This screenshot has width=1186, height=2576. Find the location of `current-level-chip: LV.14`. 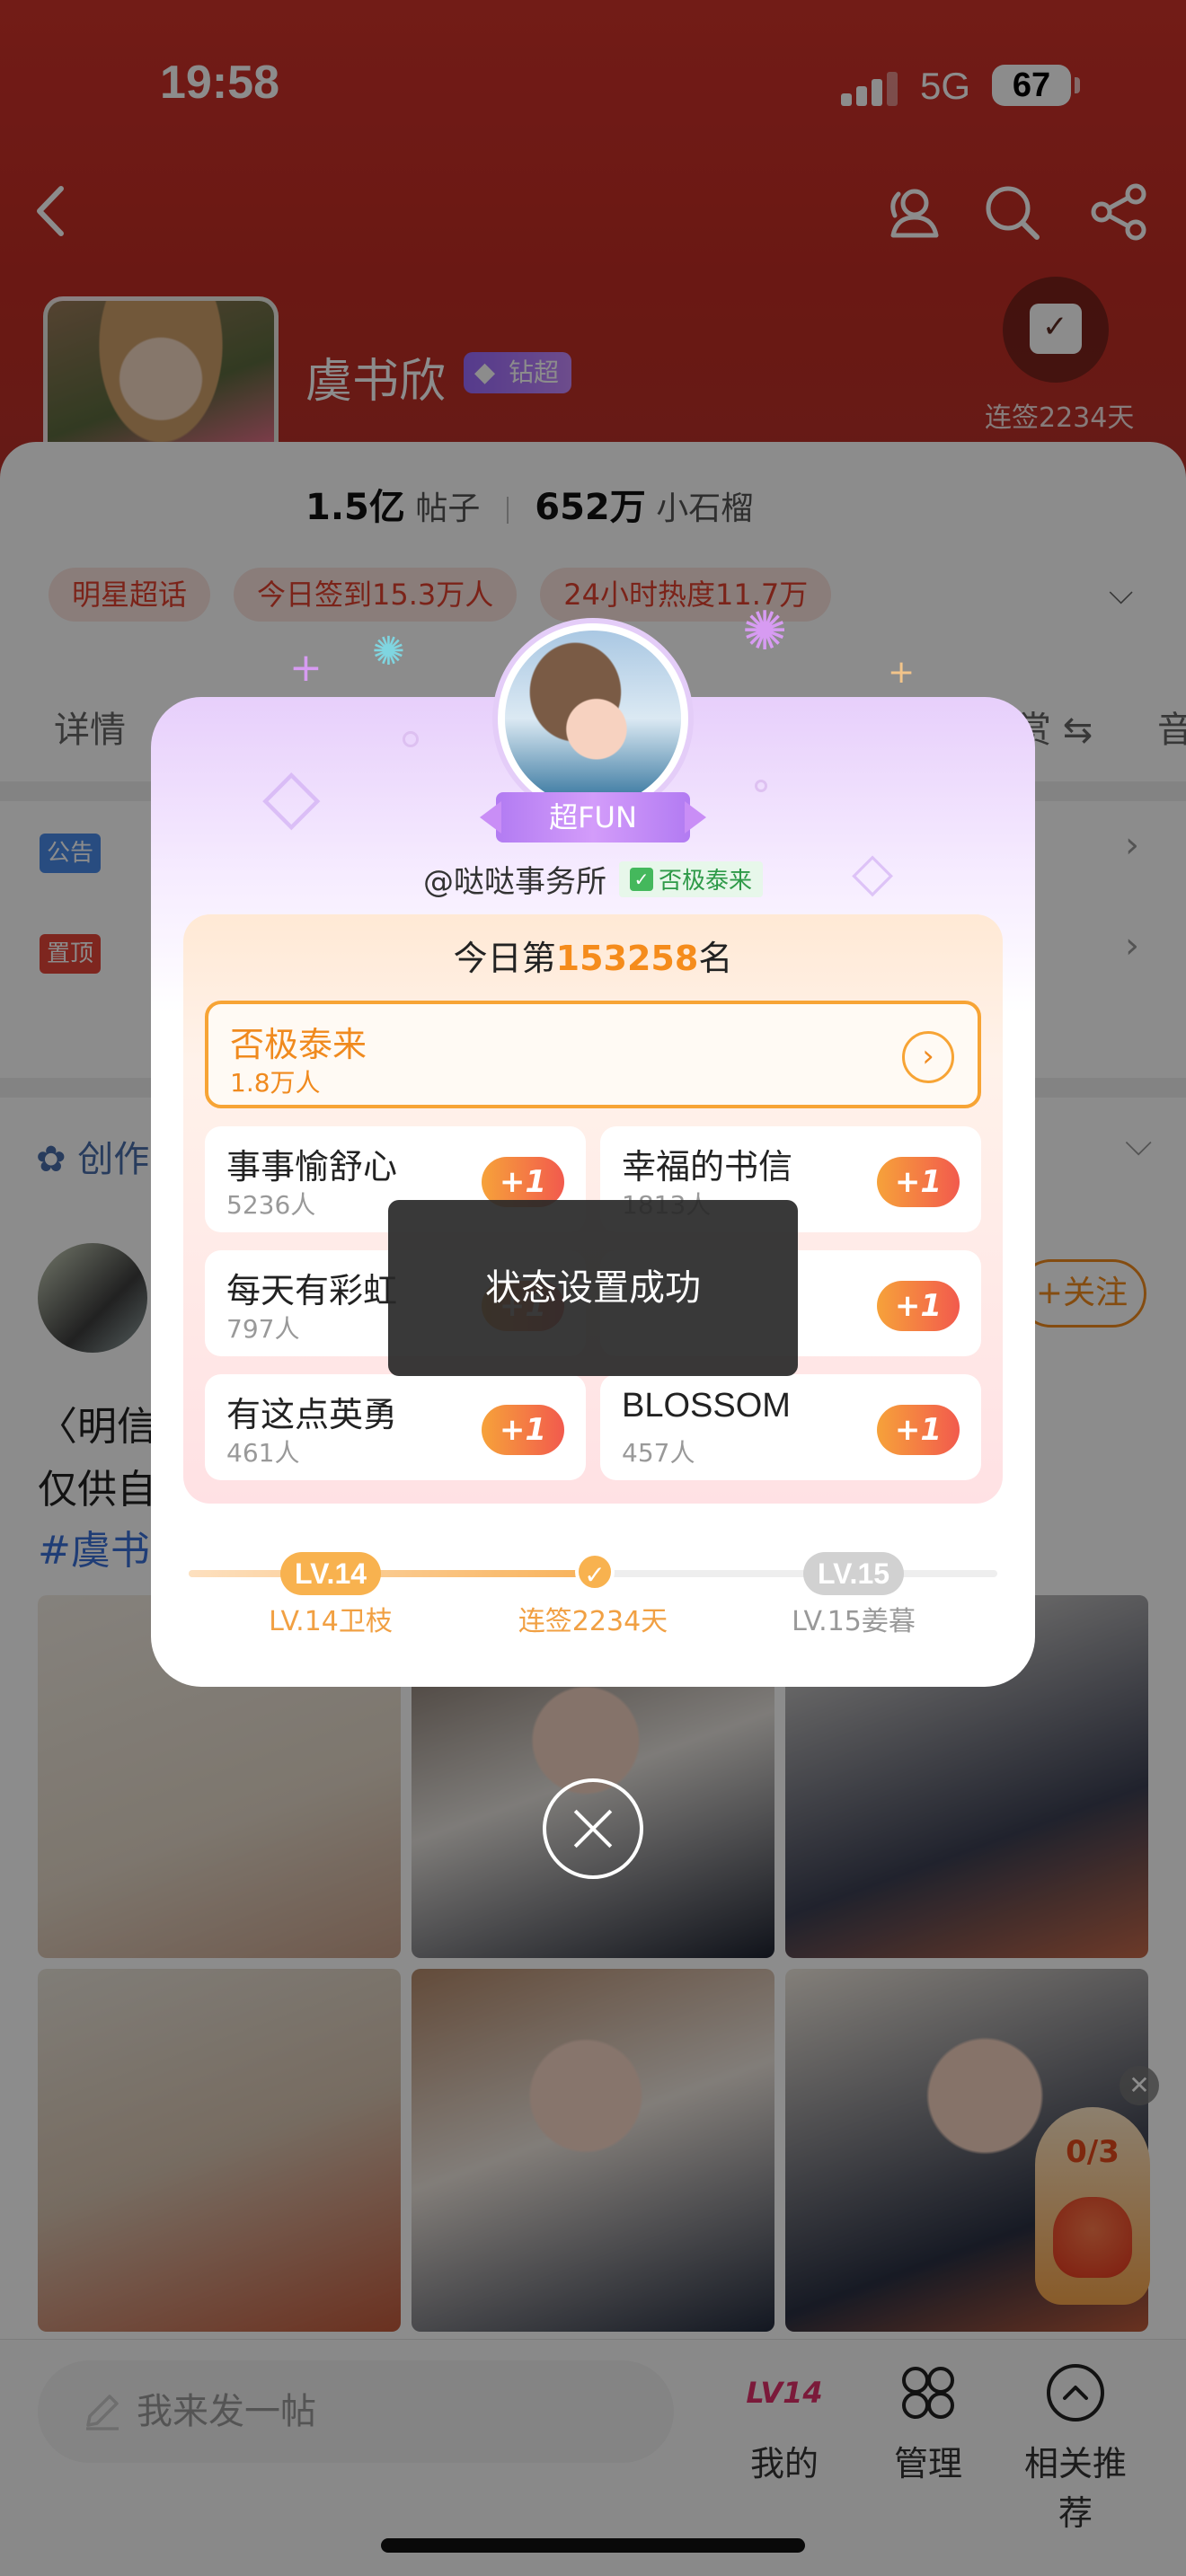

current-level-chip: LV.14 is located at coordinates (330, 1573).